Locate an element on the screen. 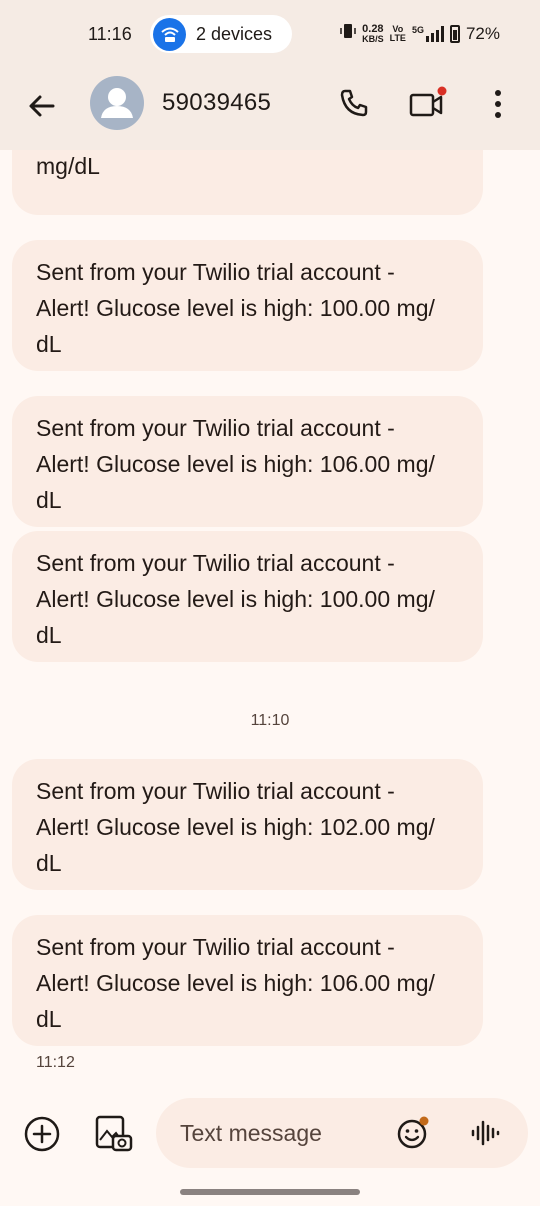 The height and width of the screenshot is (1206, 540). avatar is located at coordinates (117, 103).